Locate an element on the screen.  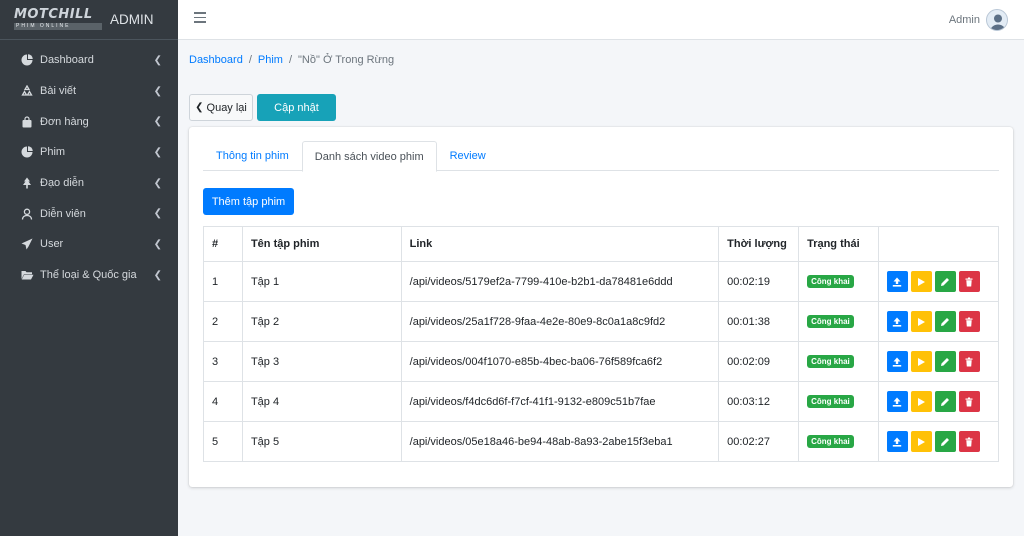
tab-review: Review is located at coordinates (468, 156).